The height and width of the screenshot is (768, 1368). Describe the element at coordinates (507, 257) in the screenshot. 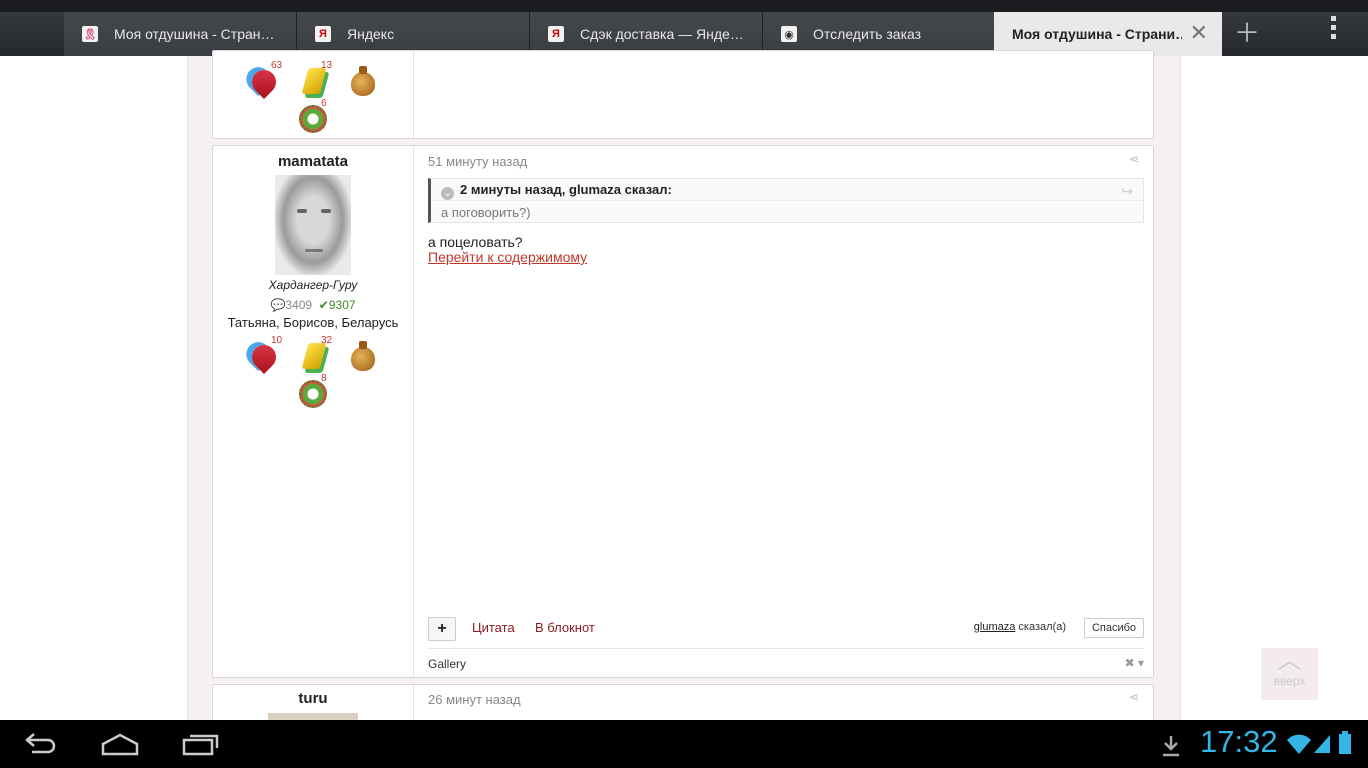

I see `skip-to-content-link: Перейти к содержимому` at that location.